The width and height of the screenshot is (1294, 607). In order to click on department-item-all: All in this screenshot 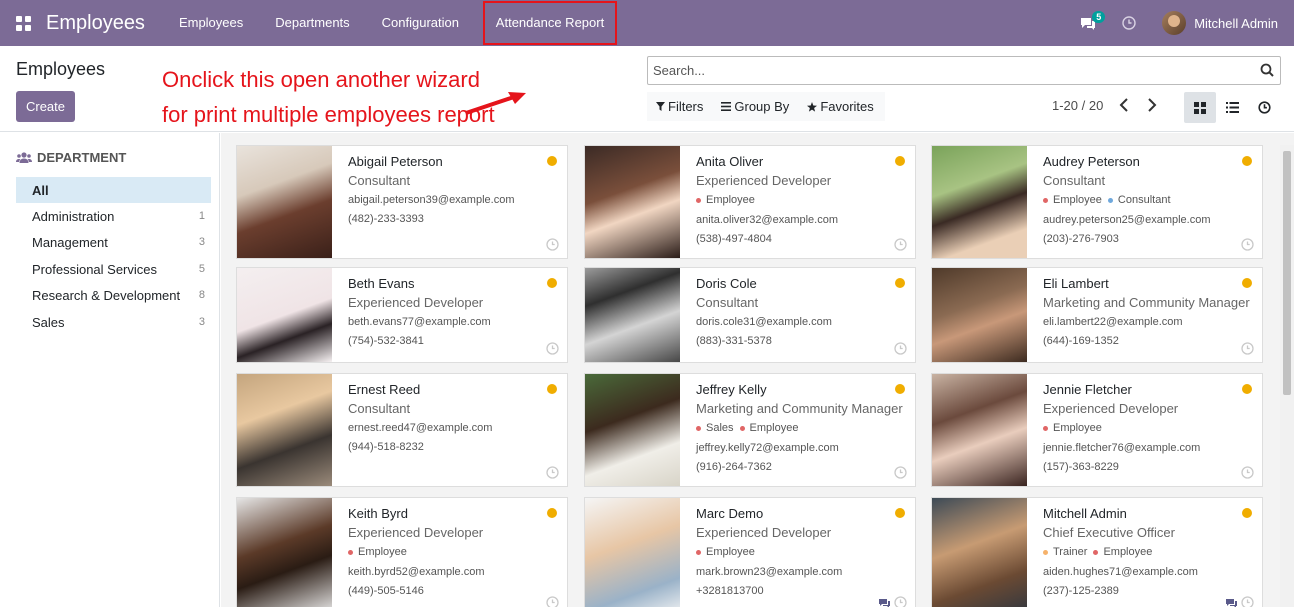, I will do `click(113, 190)`.